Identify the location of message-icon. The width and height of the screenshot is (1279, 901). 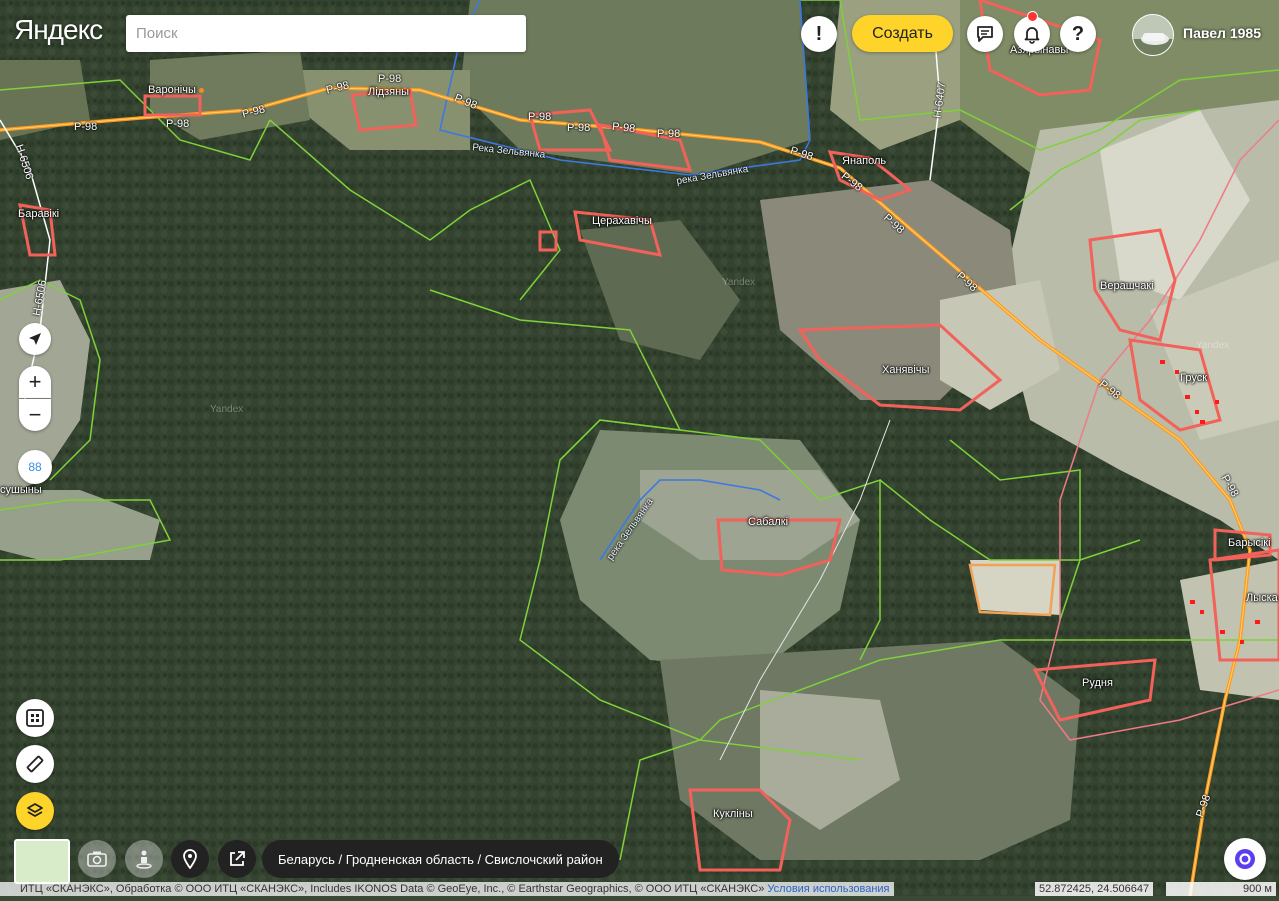
(985, 34).